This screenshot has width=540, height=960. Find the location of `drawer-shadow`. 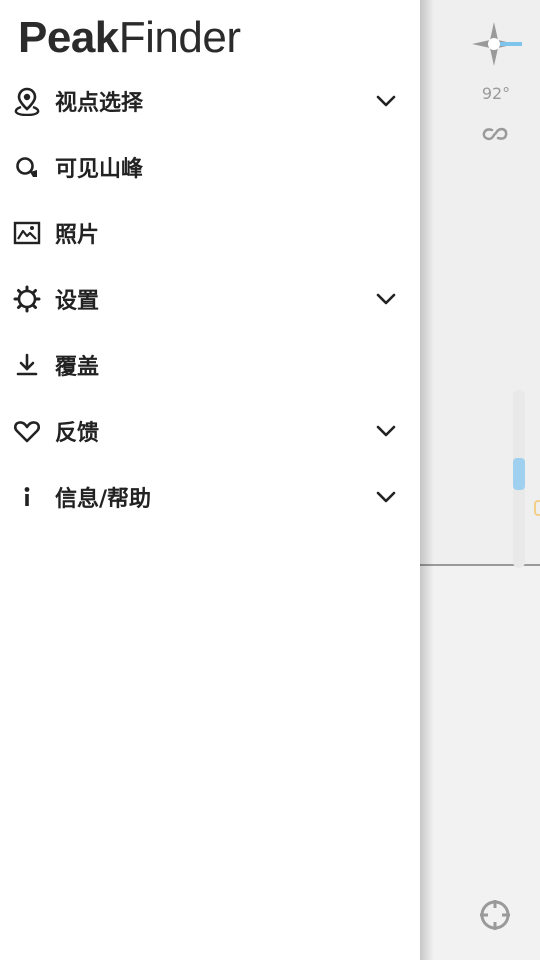

drawer-shadow is located at coordinates (427, 480).